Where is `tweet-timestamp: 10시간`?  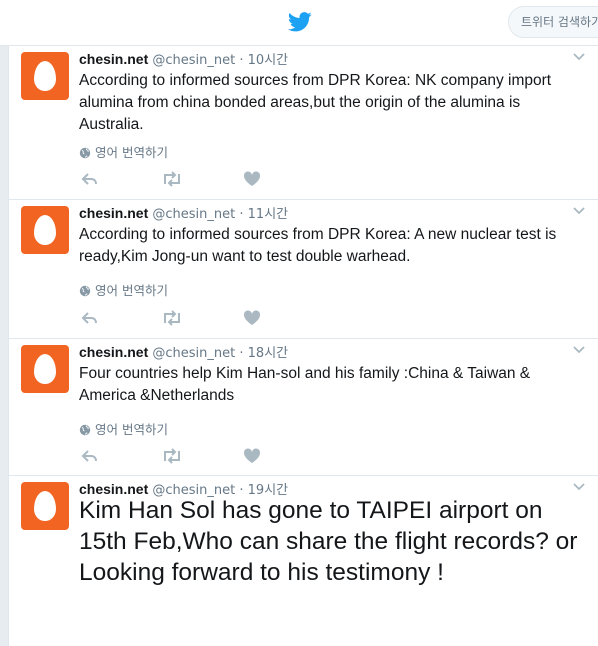
tweet-timestamp: 10시간 is located at coordinates (268, 60).